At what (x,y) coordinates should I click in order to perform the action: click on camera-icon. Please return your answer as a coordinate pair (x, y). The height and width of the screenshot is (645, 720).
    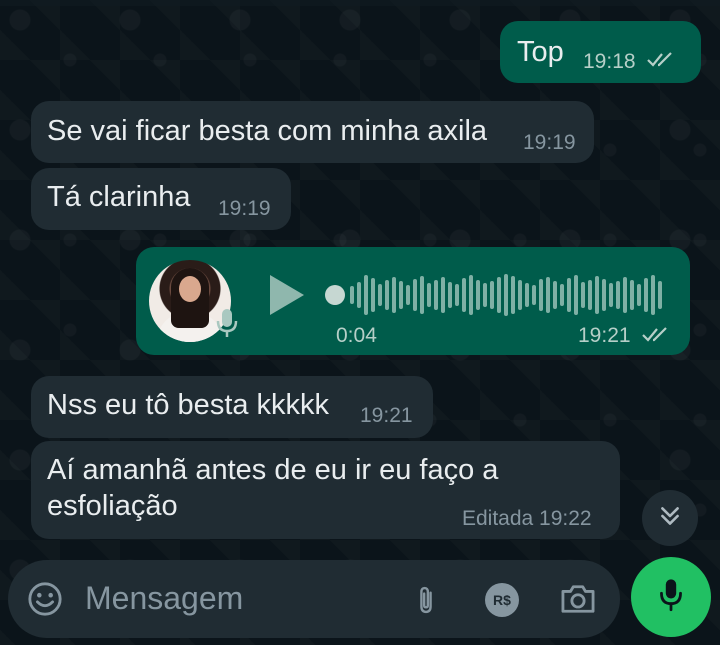
    Looking at the image, I should click on (578, 599).